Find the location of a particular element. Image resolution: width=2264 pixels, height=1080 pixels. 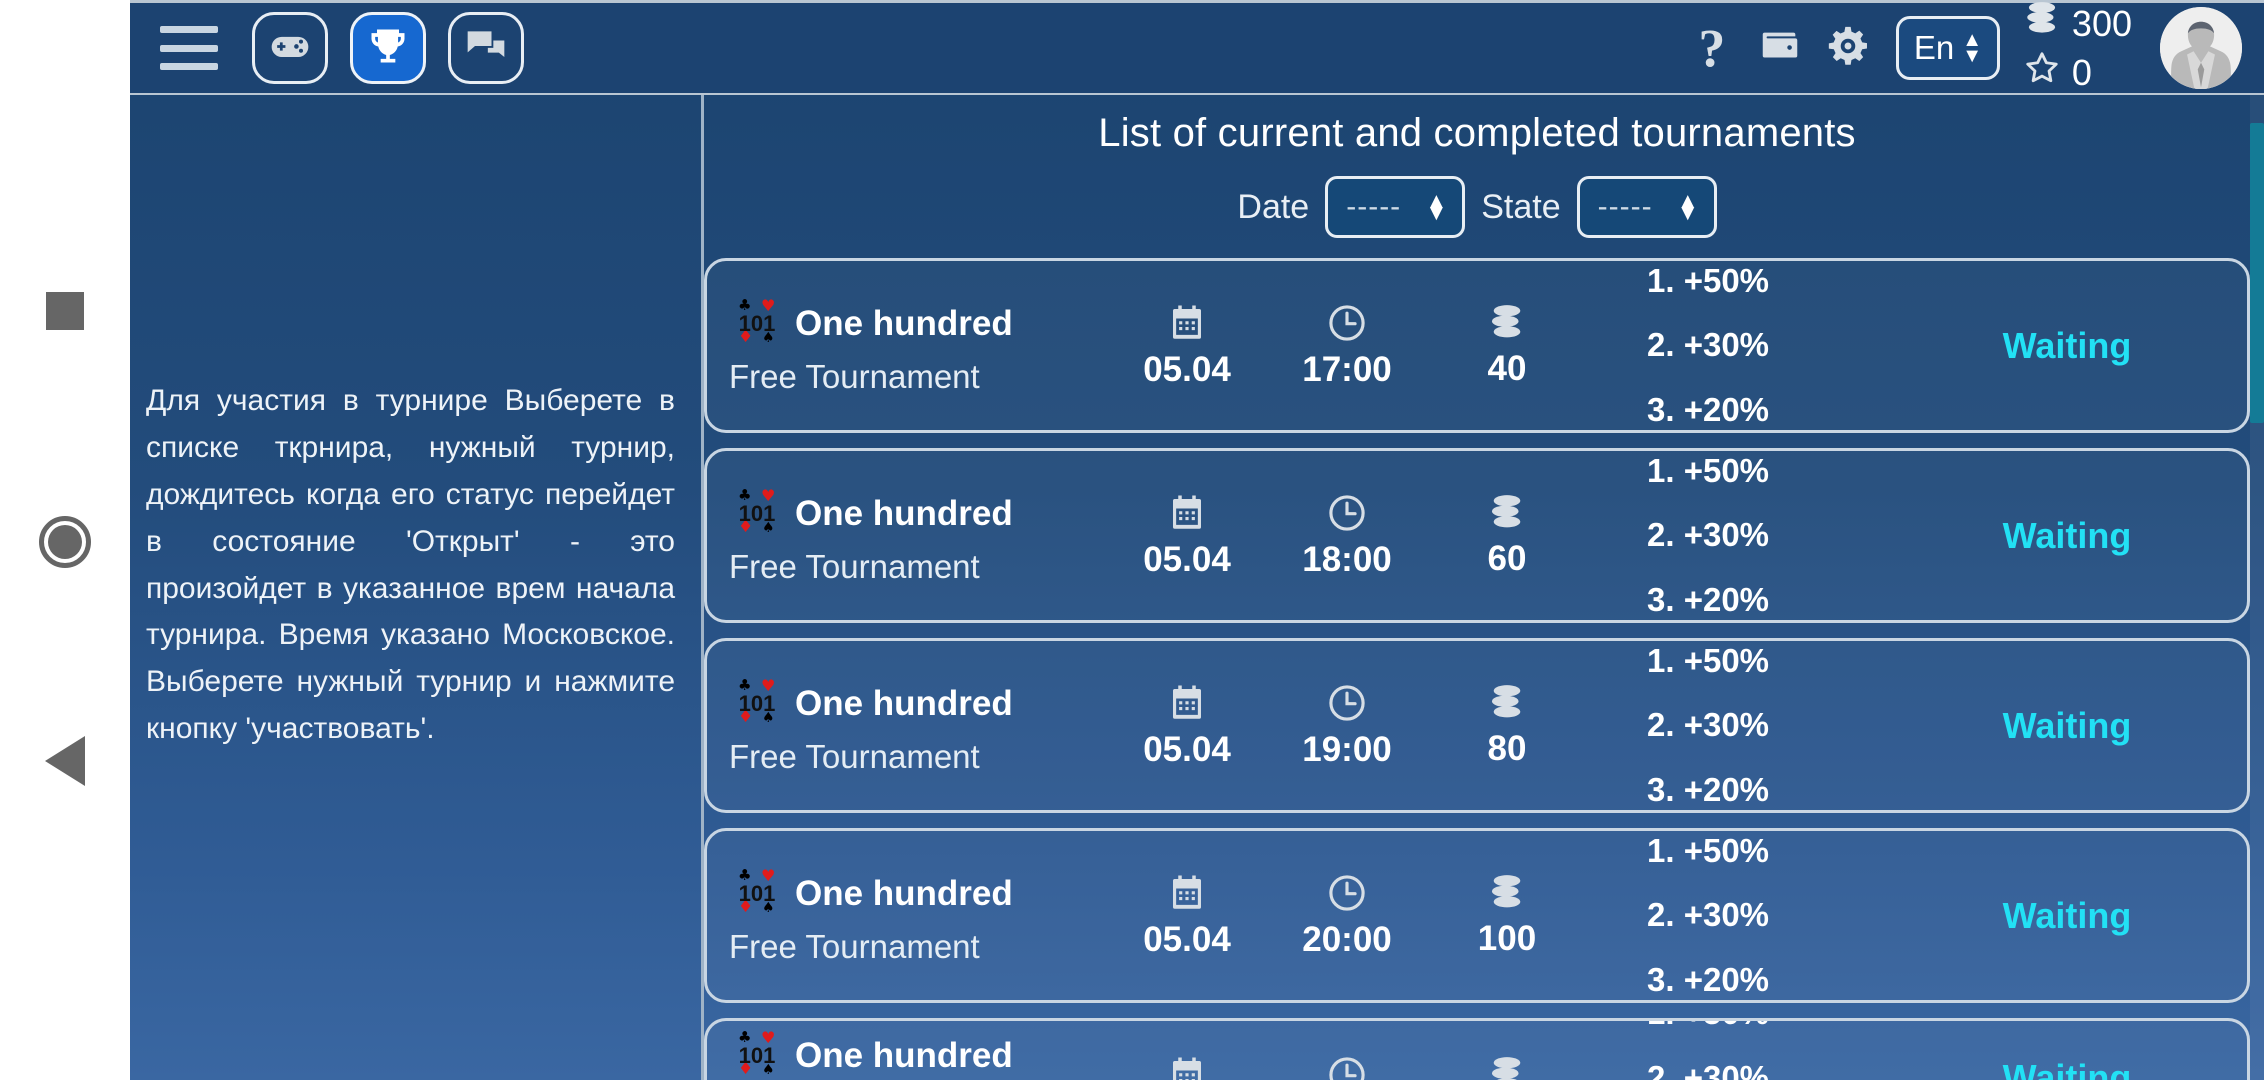

tournament-players-cell is located at coordinates (1507, 1067).